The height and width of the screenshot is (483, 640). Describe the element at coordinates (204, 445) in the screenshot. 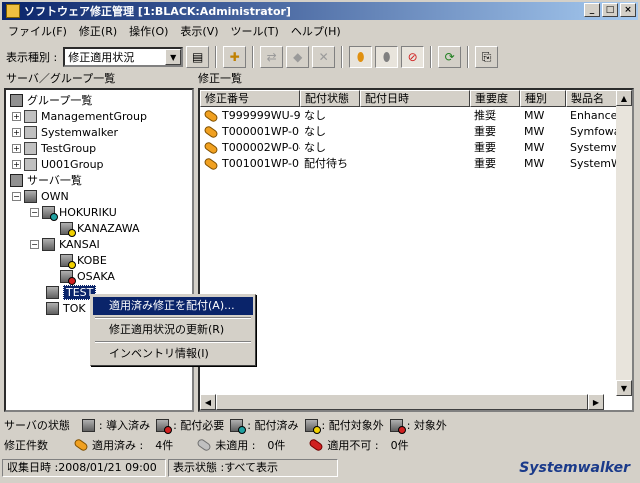

I see `unapplied-patch-icon` at that location.